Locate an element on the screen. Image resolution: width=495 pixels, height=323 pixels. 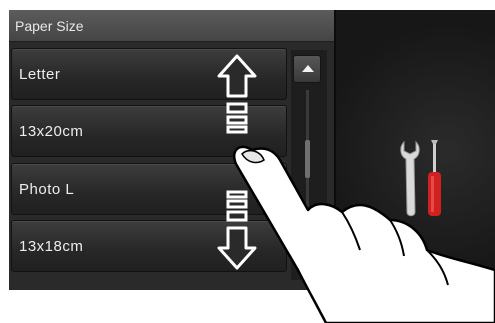
triangle-up-icon is located at coordinates (308, 68).